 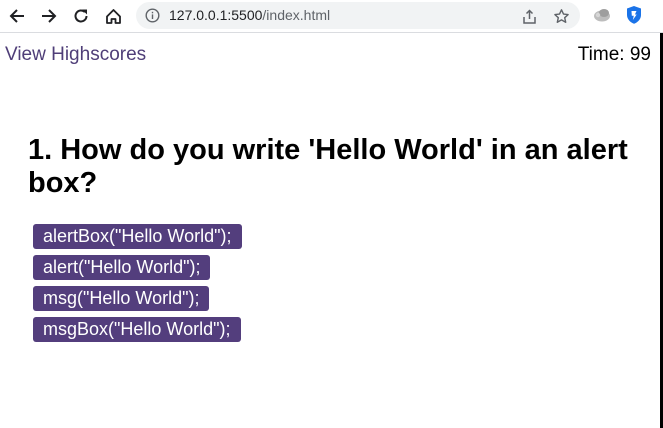 I want to click on reload-icon, so click(x=81, y=16).